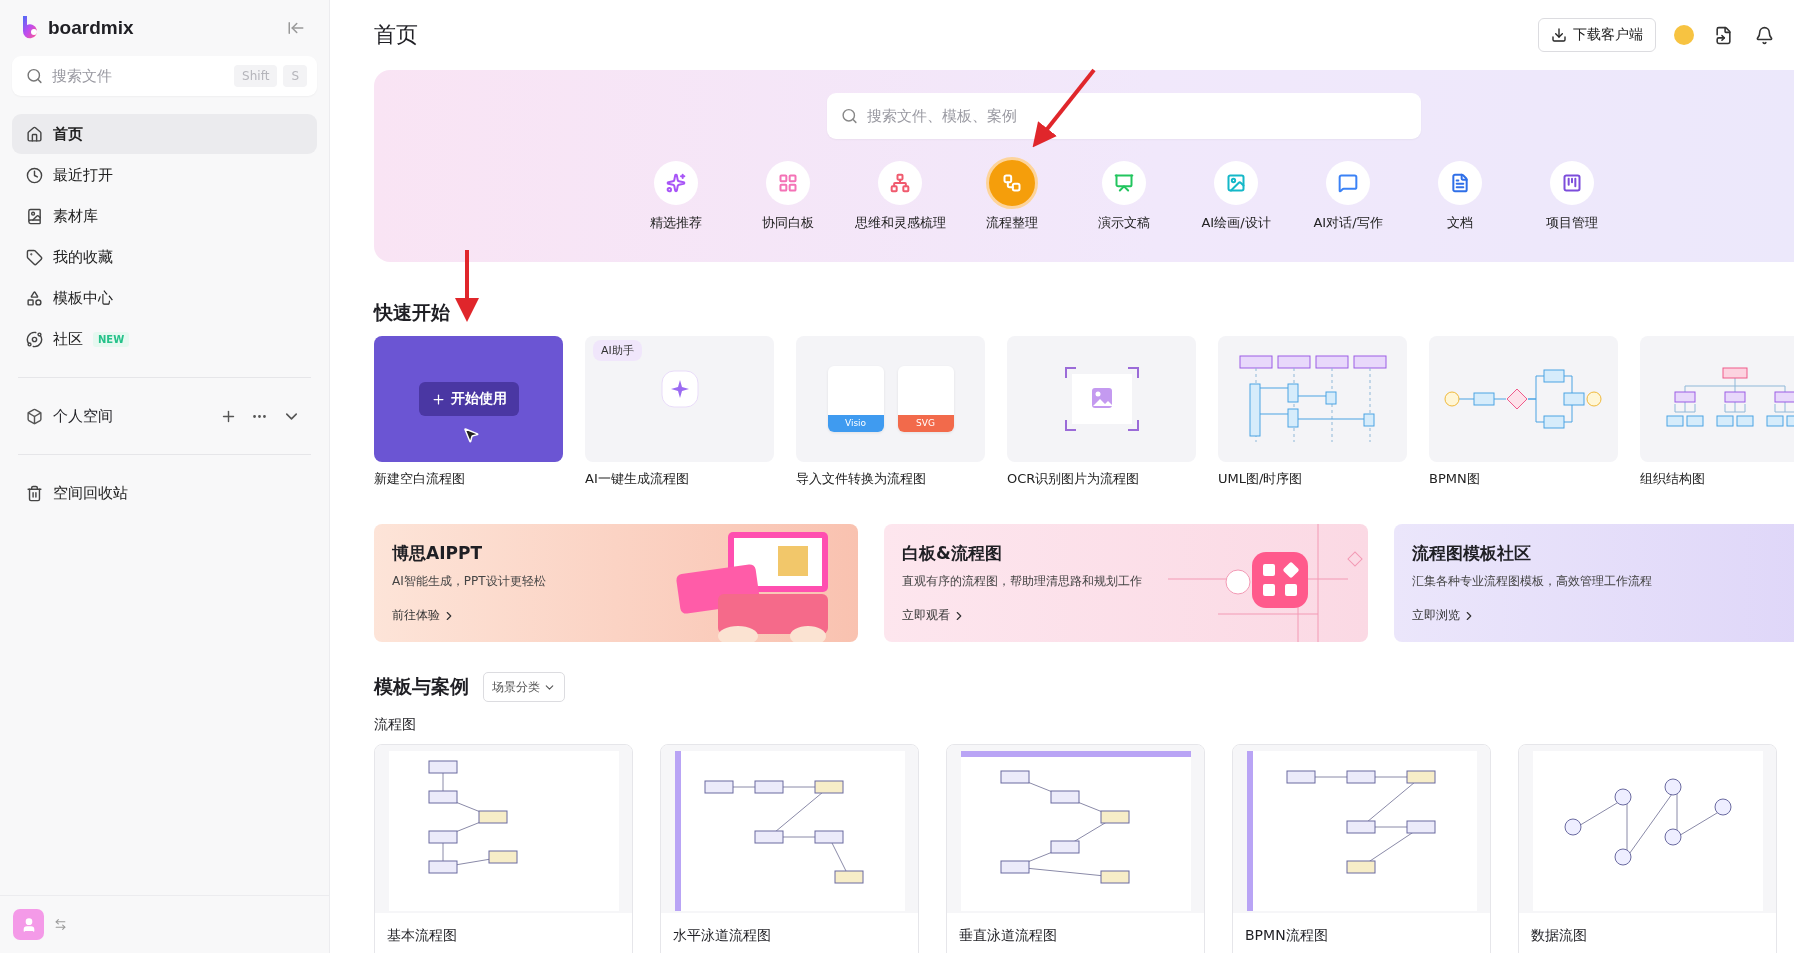  Describe the element at coordinates (900, 196) in the screenshot. I see `category-tab: 思维和灵感梳理` at that location.